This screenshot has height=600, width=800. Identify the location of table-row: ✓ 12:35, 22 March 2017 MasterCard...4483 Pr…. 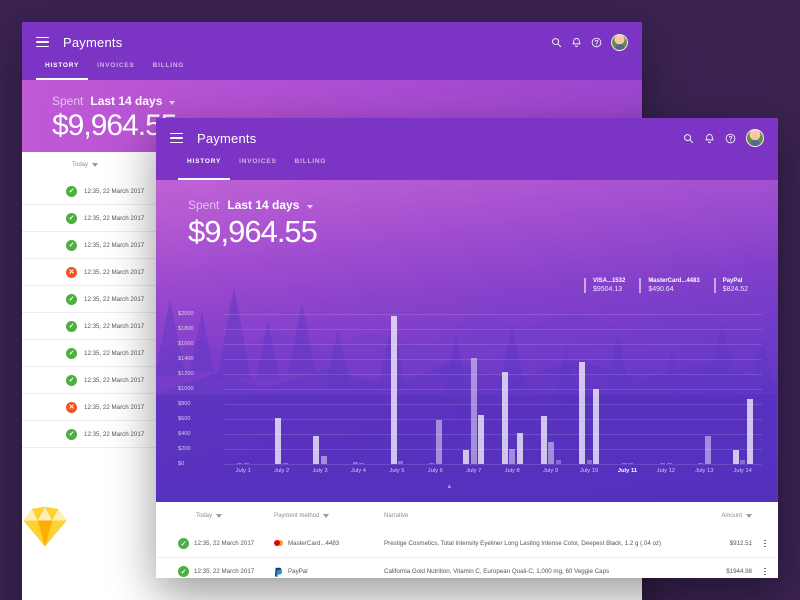
(467, 544).